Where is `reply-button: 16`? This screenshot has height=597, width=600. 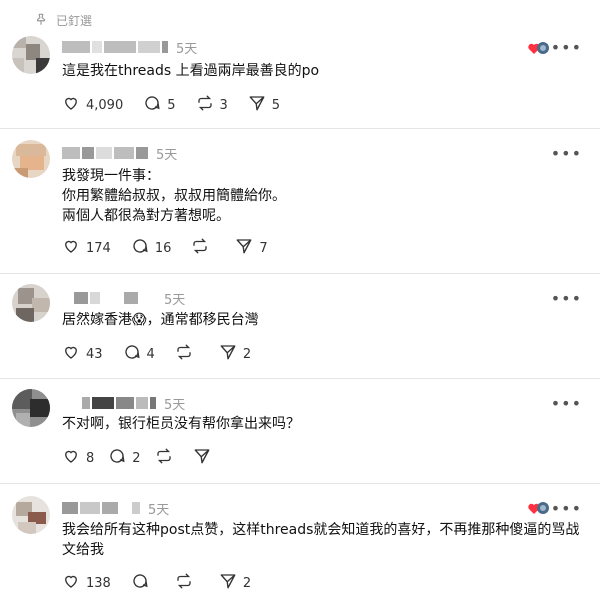
reply-button: 16 is located at coordinates (151, 248).